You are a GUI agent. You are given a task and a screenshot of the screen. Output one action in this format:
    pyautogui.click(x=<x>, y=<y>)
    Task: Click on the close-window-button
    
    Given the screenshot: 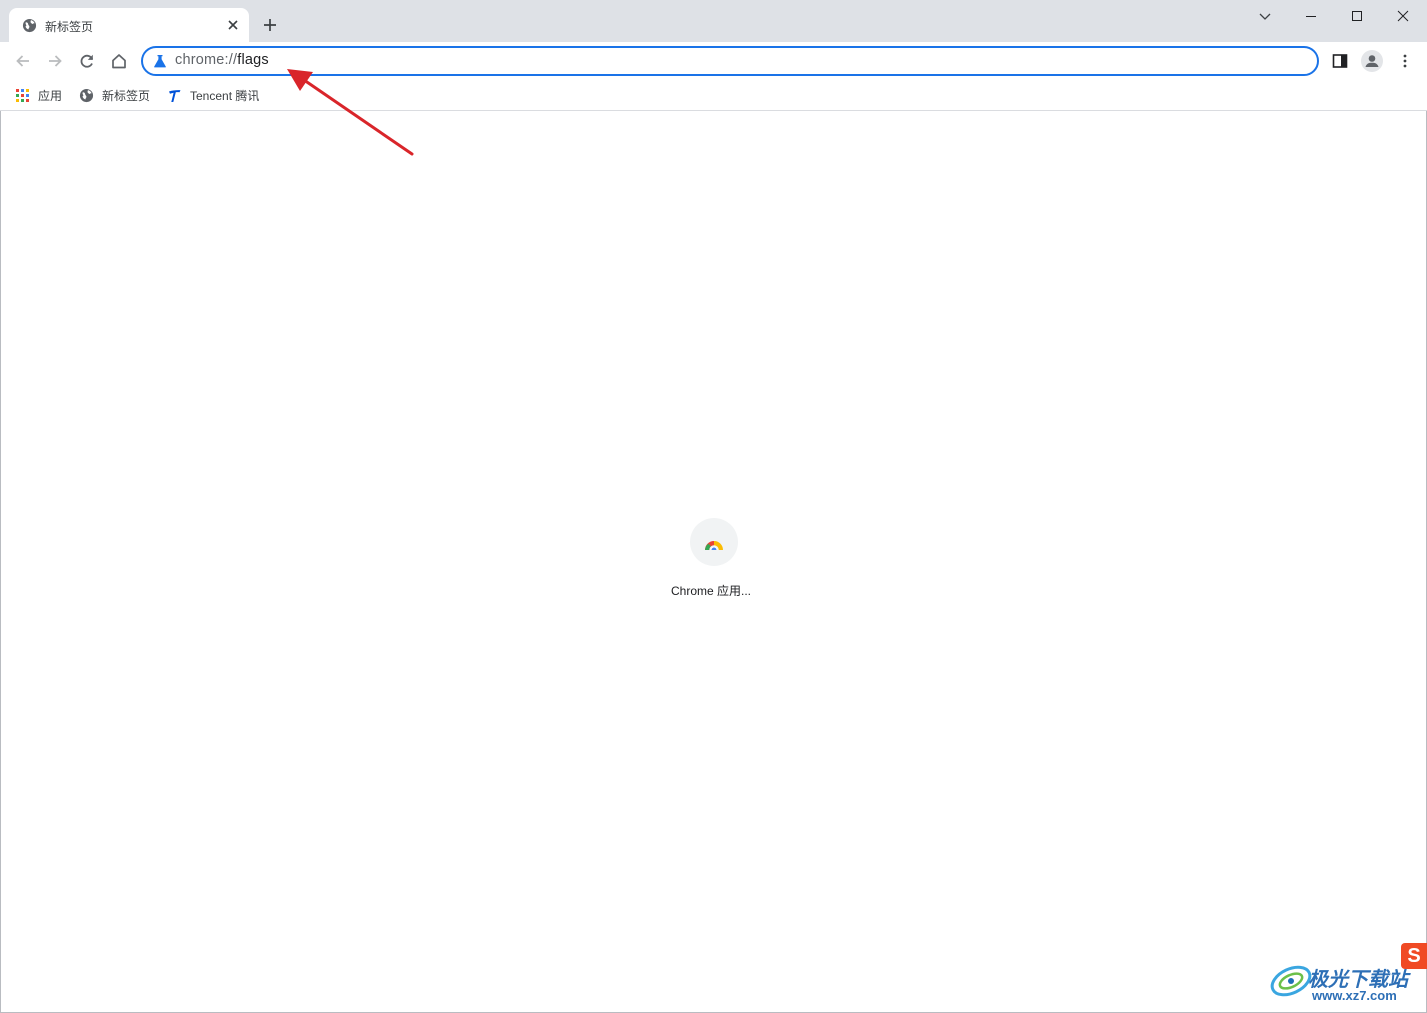 What is the action you would take?
    pyautogui.click(x=1403, y=16)
    